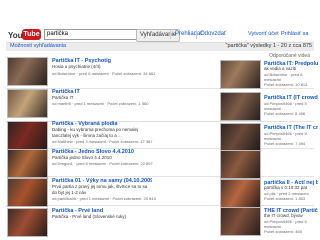  I want to click on related-header: Odporúčané videá, so click(289, 56).